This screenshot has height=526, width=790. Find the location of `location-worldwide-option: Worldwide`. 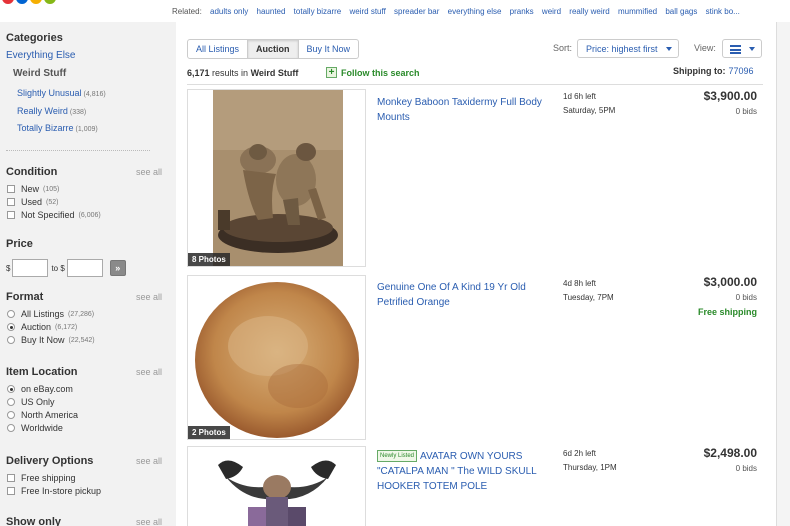

location-worldwide-option: Worldwide is located at coordinates (35, 428).